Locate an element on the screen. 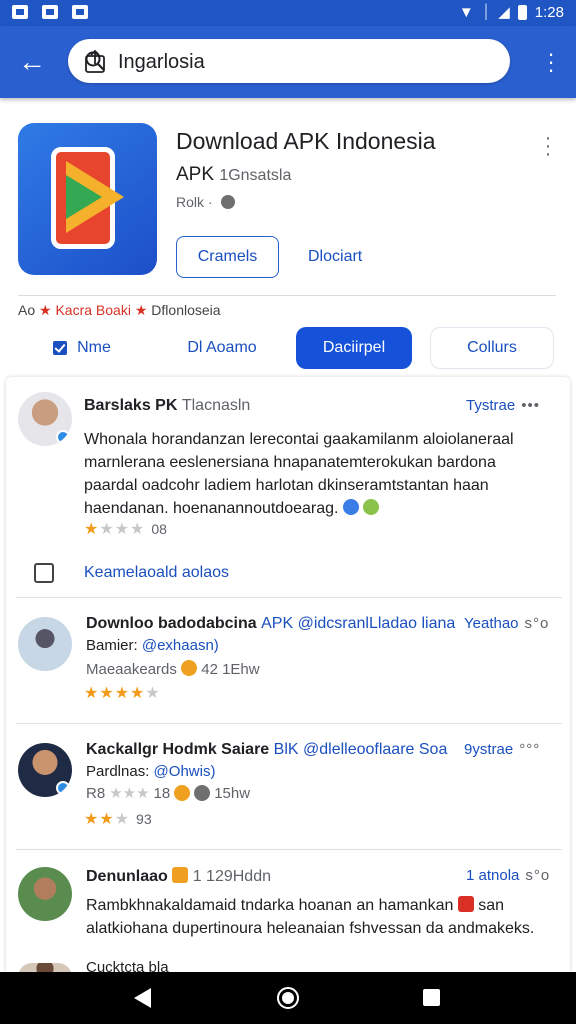  wifi-icon: ▼ is located at coordinates (466, 12).